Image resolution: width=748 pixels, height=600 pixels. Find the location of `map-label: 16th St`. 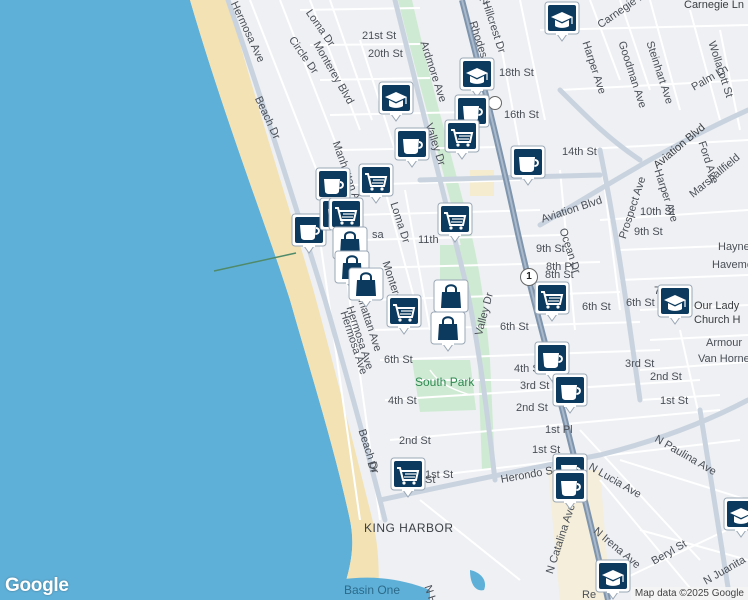

map-label: 16th St is located at coordinates (521, 115).